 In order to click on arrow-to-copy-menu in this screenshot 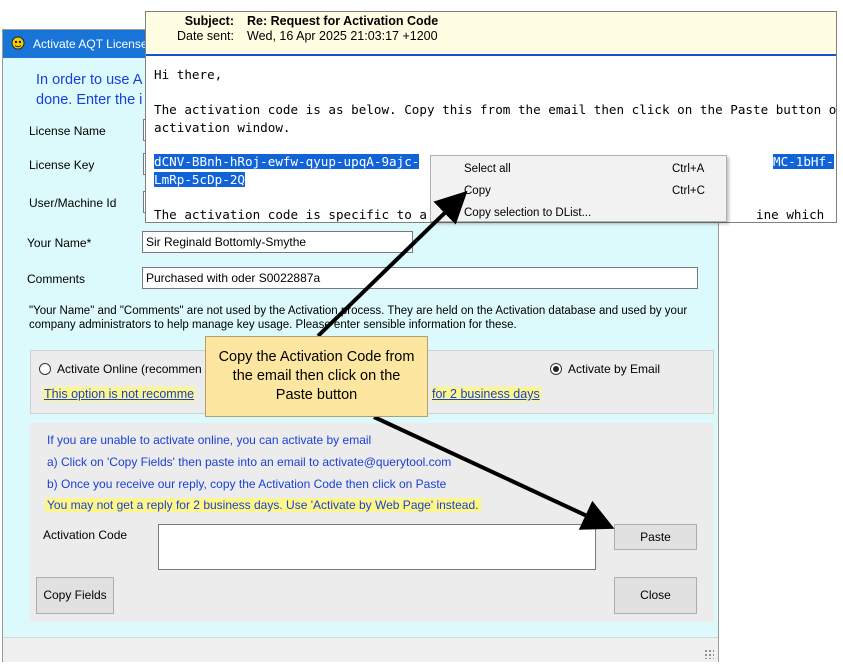, I will do `click(392, 264)`.